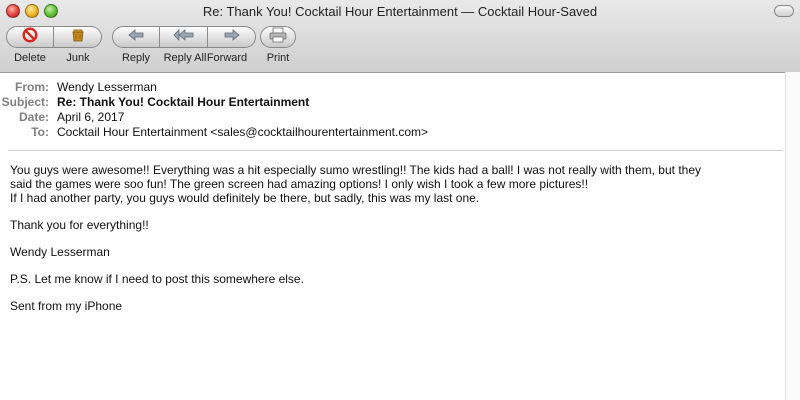  I want to click on delete-junk-group, so click(54, 37).